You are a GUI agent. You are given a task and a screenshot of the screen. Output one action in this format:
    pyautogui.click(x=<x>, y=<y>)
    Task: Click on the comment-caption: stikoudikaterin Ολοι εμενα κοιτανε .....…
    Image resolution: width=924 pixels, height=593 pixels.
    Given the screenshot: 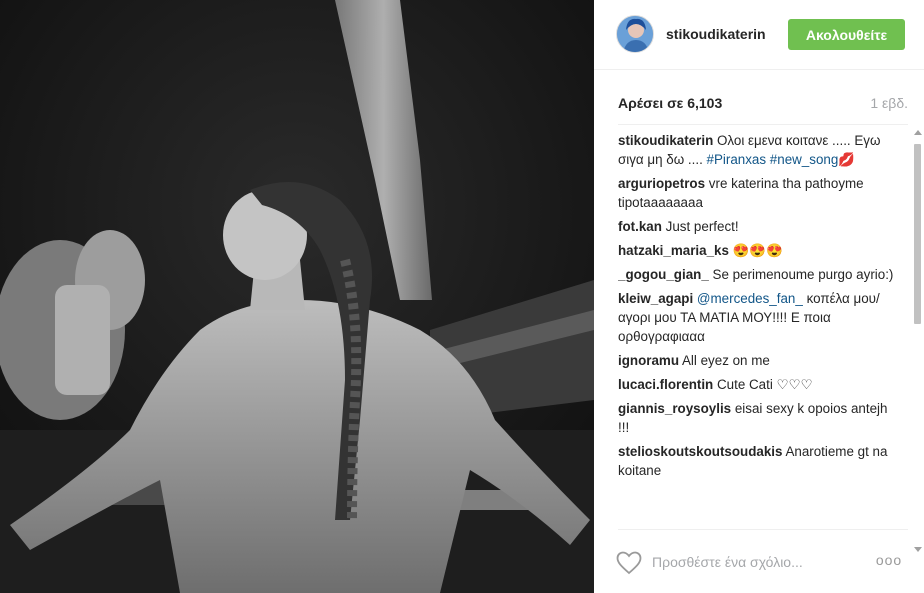 What is the action you would take?
    pyautogui.click(x=758, y=150)
    